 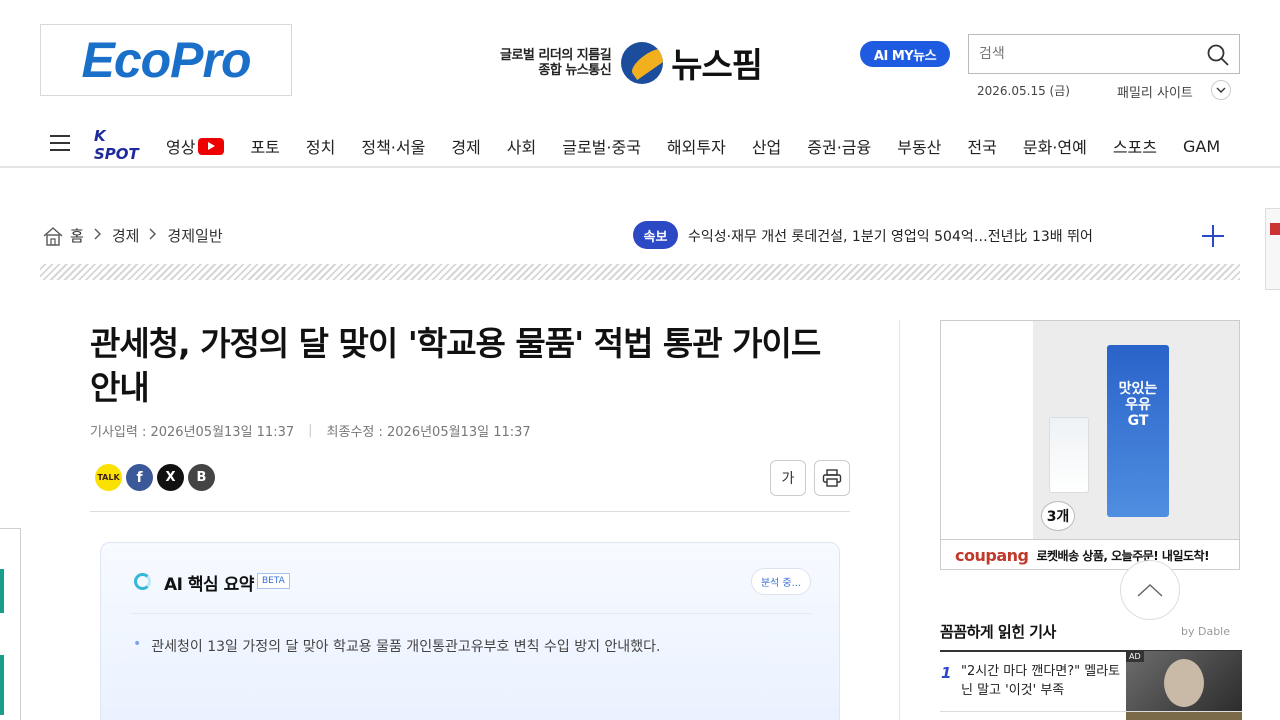 What do you see at coordinates (640, 272) in the screenshot?
I see `hatch-divider` at bounding box center [640, 272].